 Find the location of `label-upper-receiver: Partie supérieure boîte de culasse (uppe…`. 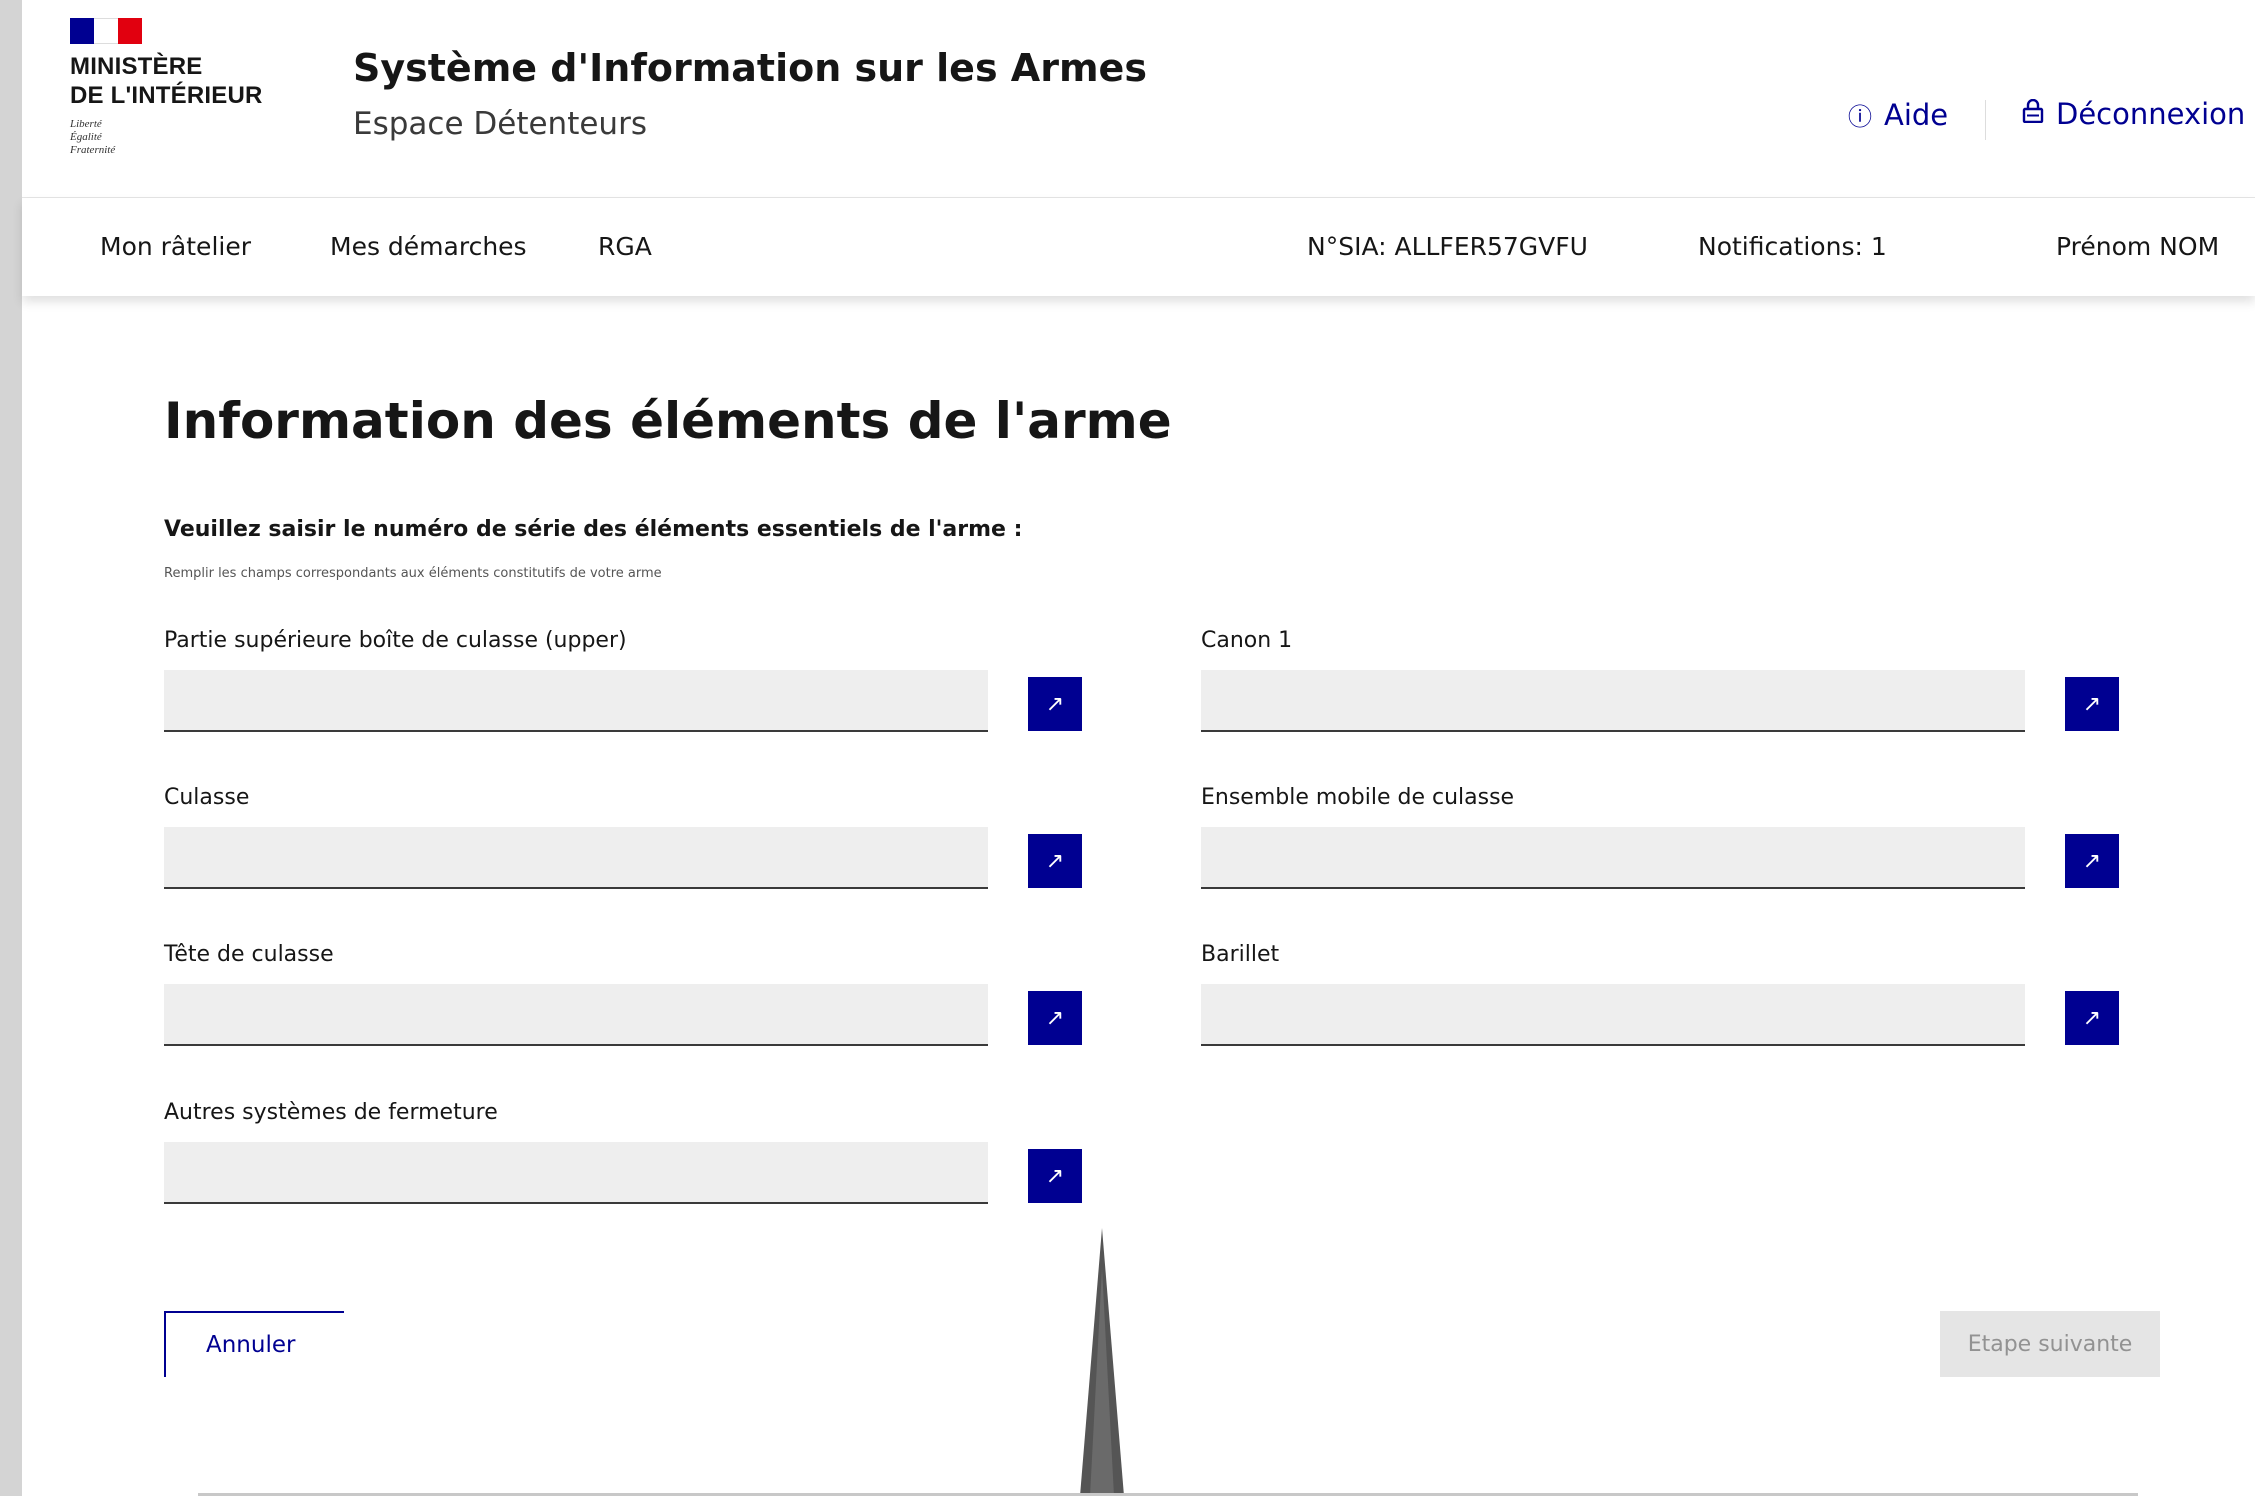

label-upper-receiver: Partie supérieure boîte de culasse (uppe… is located at coordinates (395, 640).